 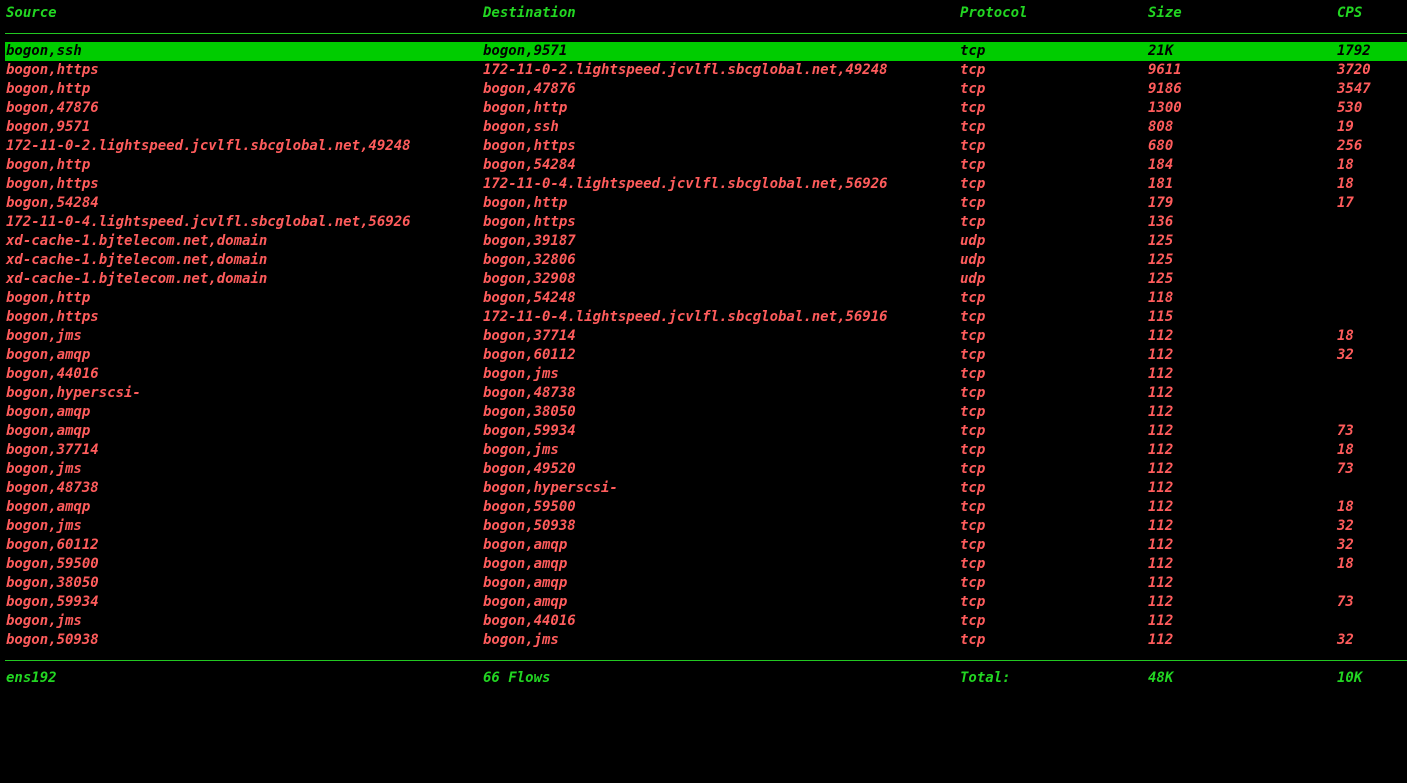 I want to click on flow-source: bogon,50938, so click(x=52, y=640).